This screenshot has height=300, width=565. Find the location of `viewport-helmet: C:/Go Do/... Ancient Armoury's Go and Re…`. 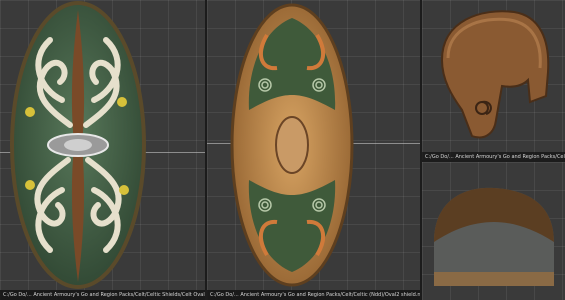

viewport-helmet: C:/Go Do/... Ancient Armoury's Go and Re… is located at coordinates (493, 80).